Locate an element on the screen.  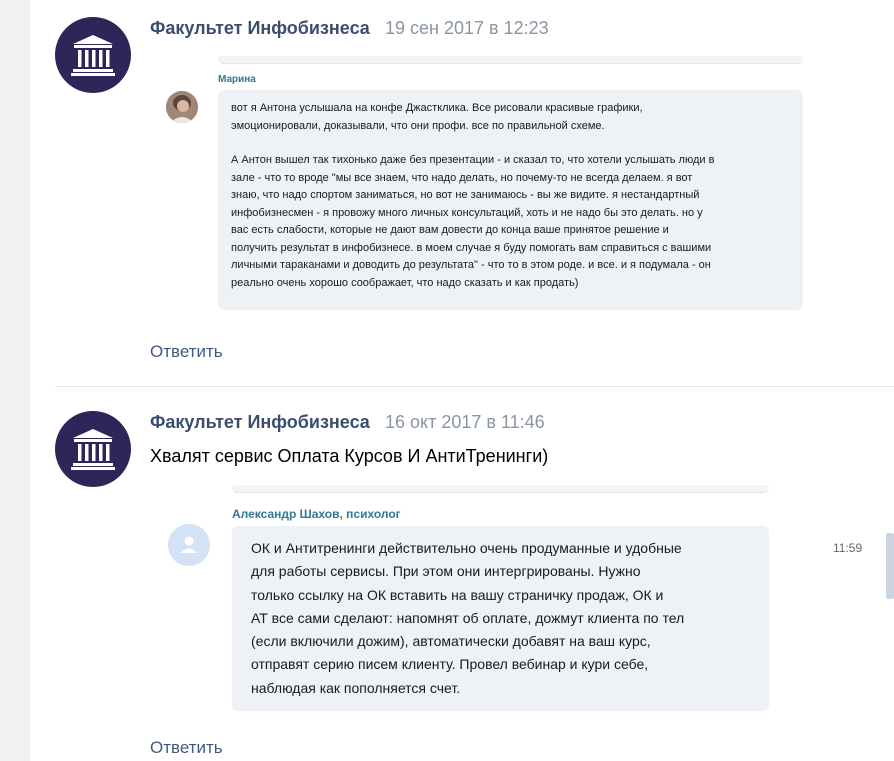
post-divider is located at coordinates (474, 386).